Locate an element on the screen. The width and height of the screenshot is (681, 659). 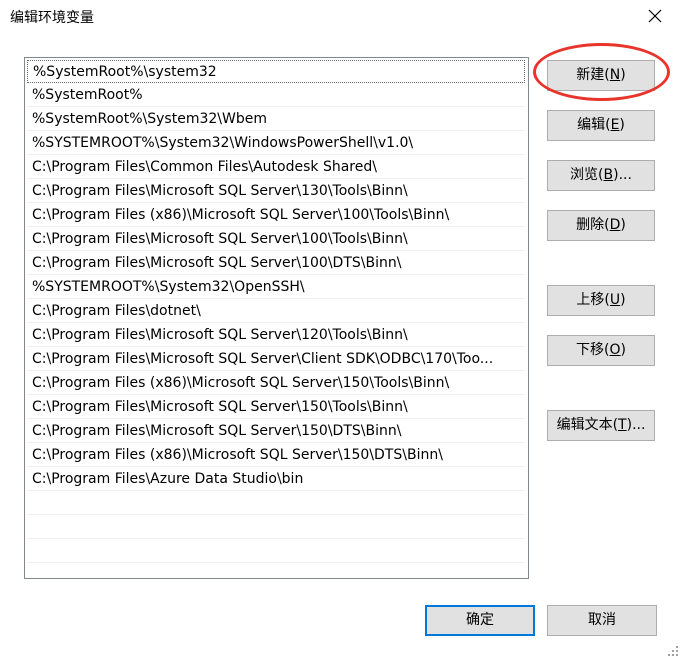
list-item: %SYSTEMROOT%\System32\OpenSSH\ is located at coordinates (276, 287).